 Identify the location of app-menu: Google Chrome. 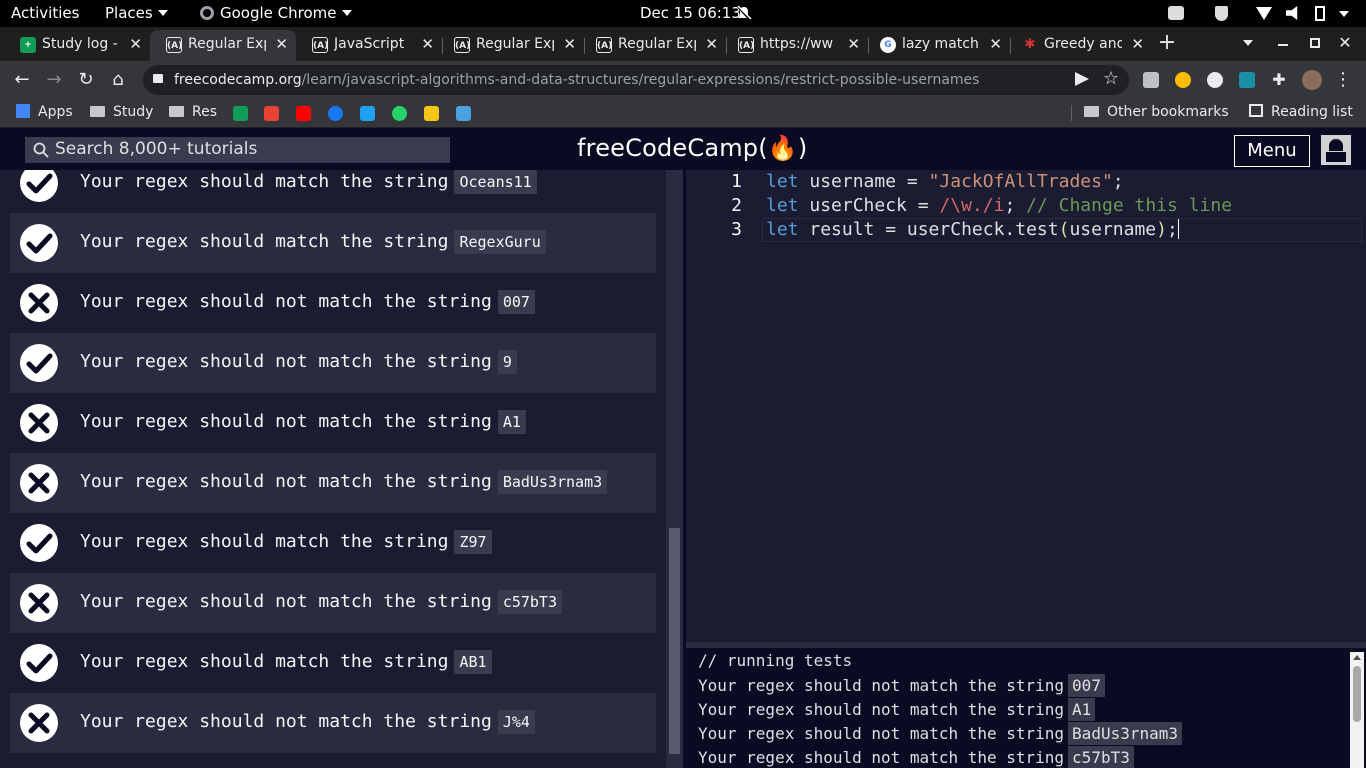
(276, 13).